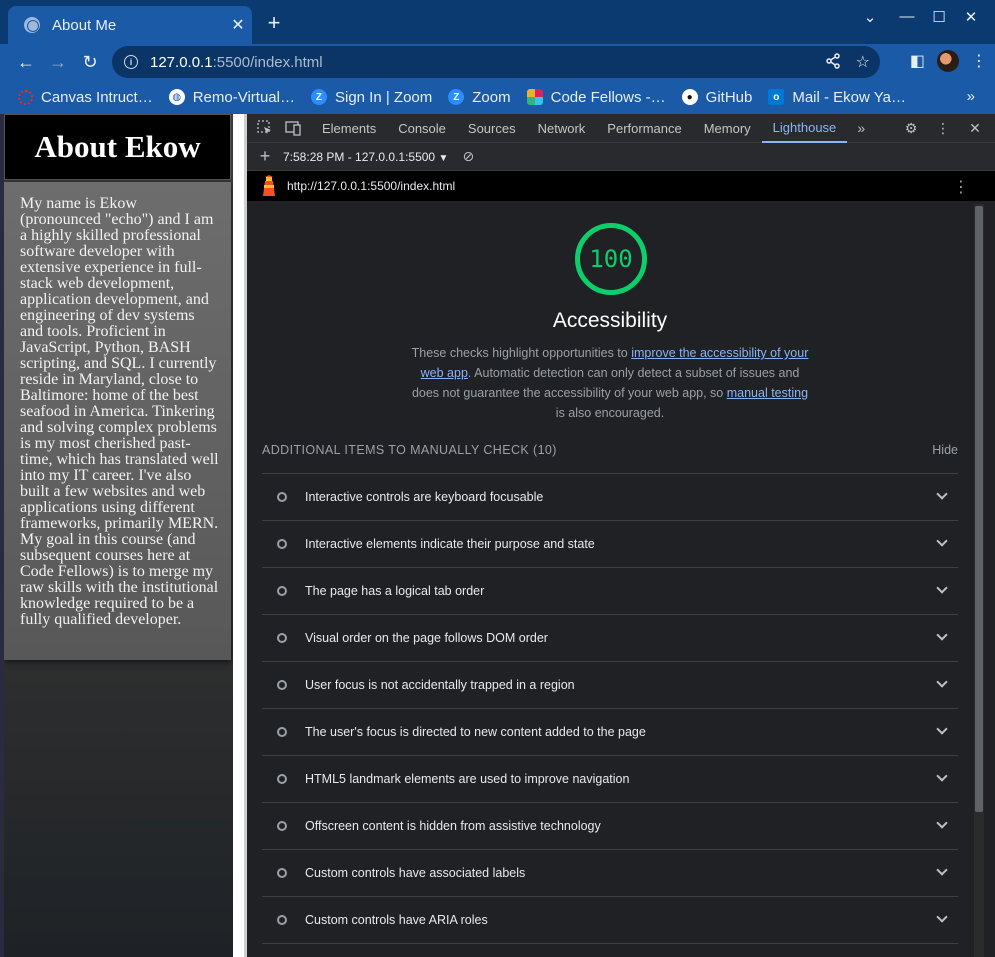 Image resolution: width=995 pixels, height=957 pixels. I want to click on tab-elements: Elements, so click(349, 128).